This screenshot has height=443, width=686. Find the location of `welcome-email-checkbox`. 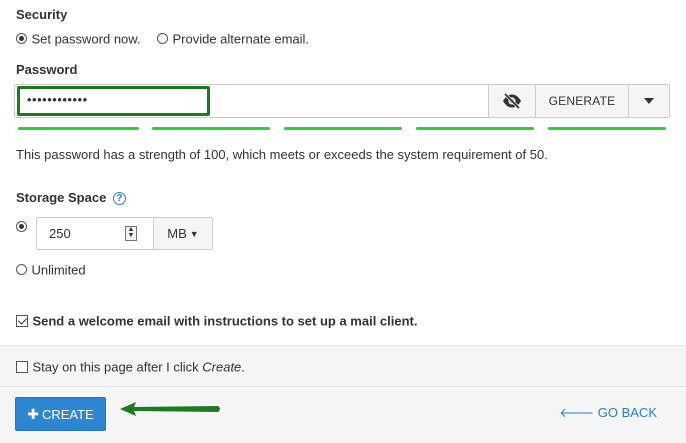

welcome-email-checkbox is located at coordinates (22, 320).